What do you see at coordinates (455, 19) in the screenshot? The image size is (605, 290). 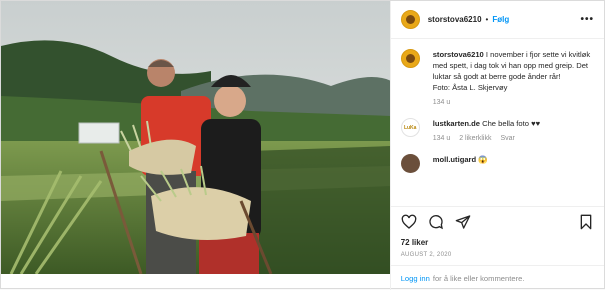 I see `author-username: storstova6210` at bounding box center [455, 19].